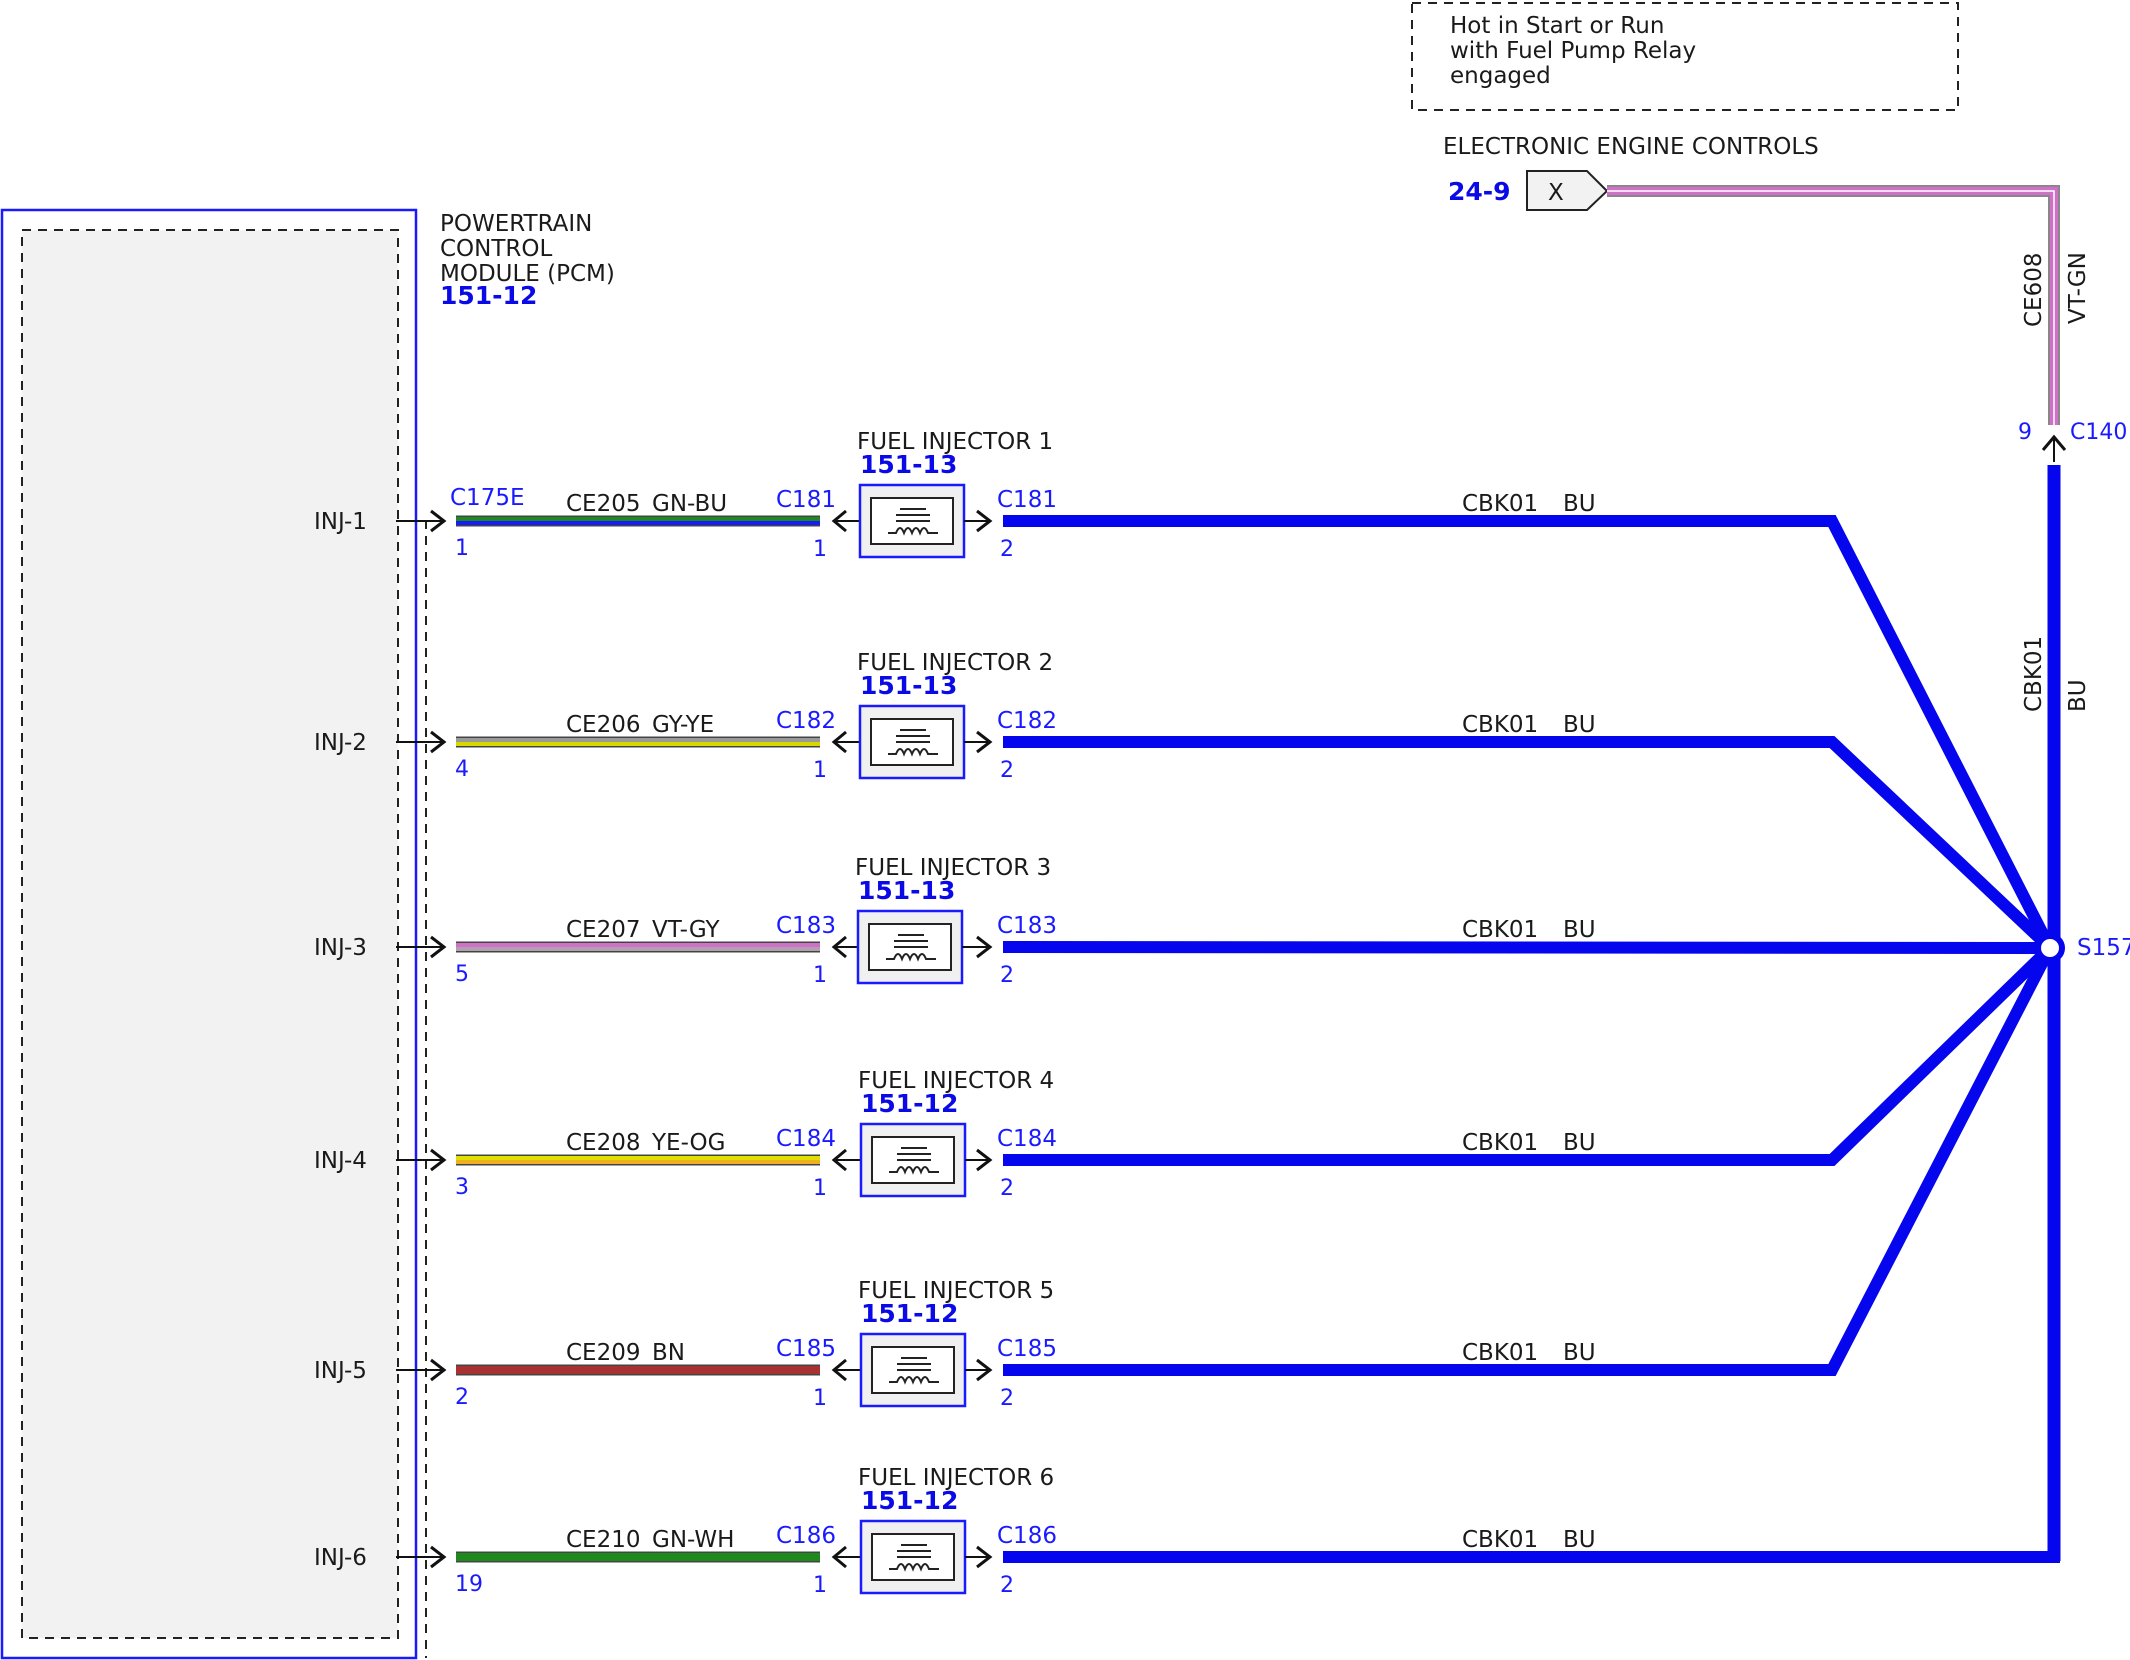 The image size is (2130, 1660). Describe the element at coordinates (462, 548) in the screenshot. I see `pcm-pin-number-1: 1` at that location.